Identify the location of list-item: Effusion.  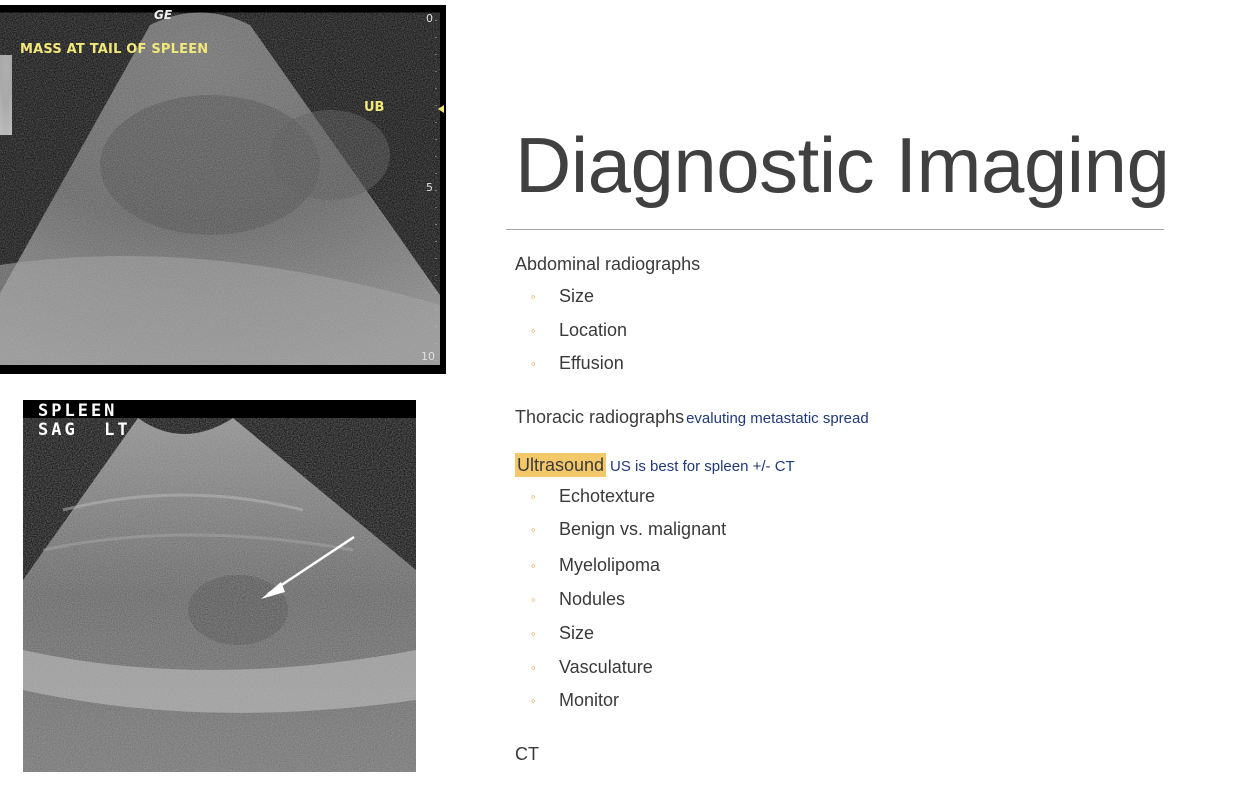
(591, 363).